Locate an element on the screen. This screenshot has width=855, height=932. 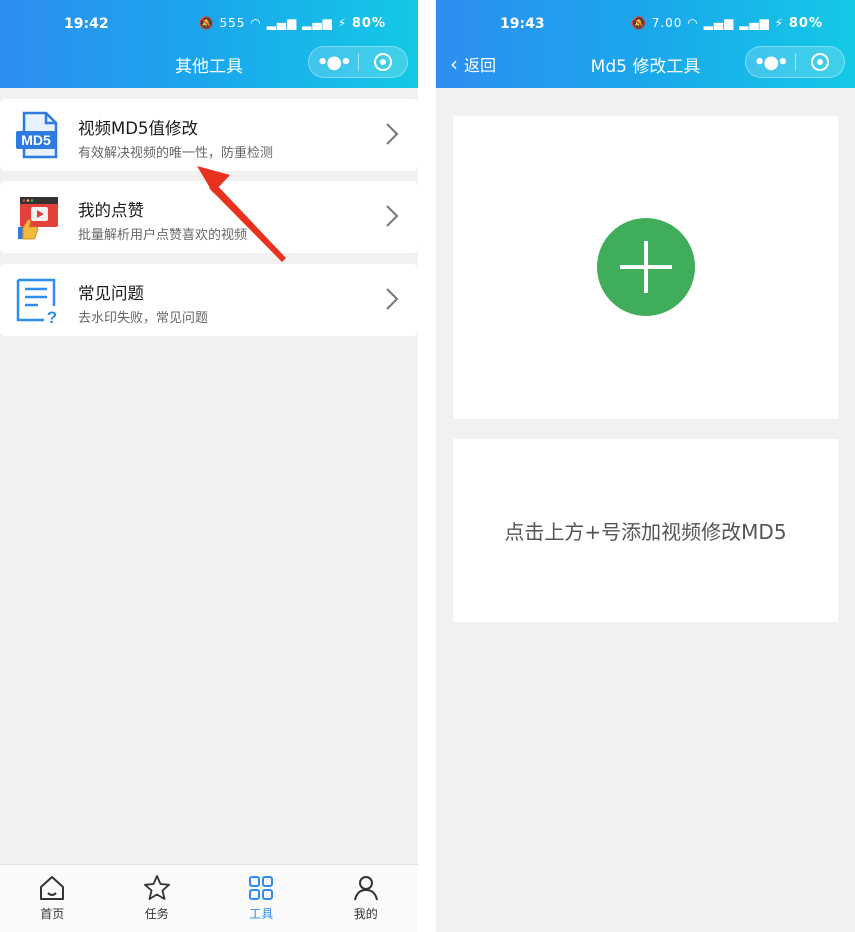
upload-card is located at coordinates (645, 267).